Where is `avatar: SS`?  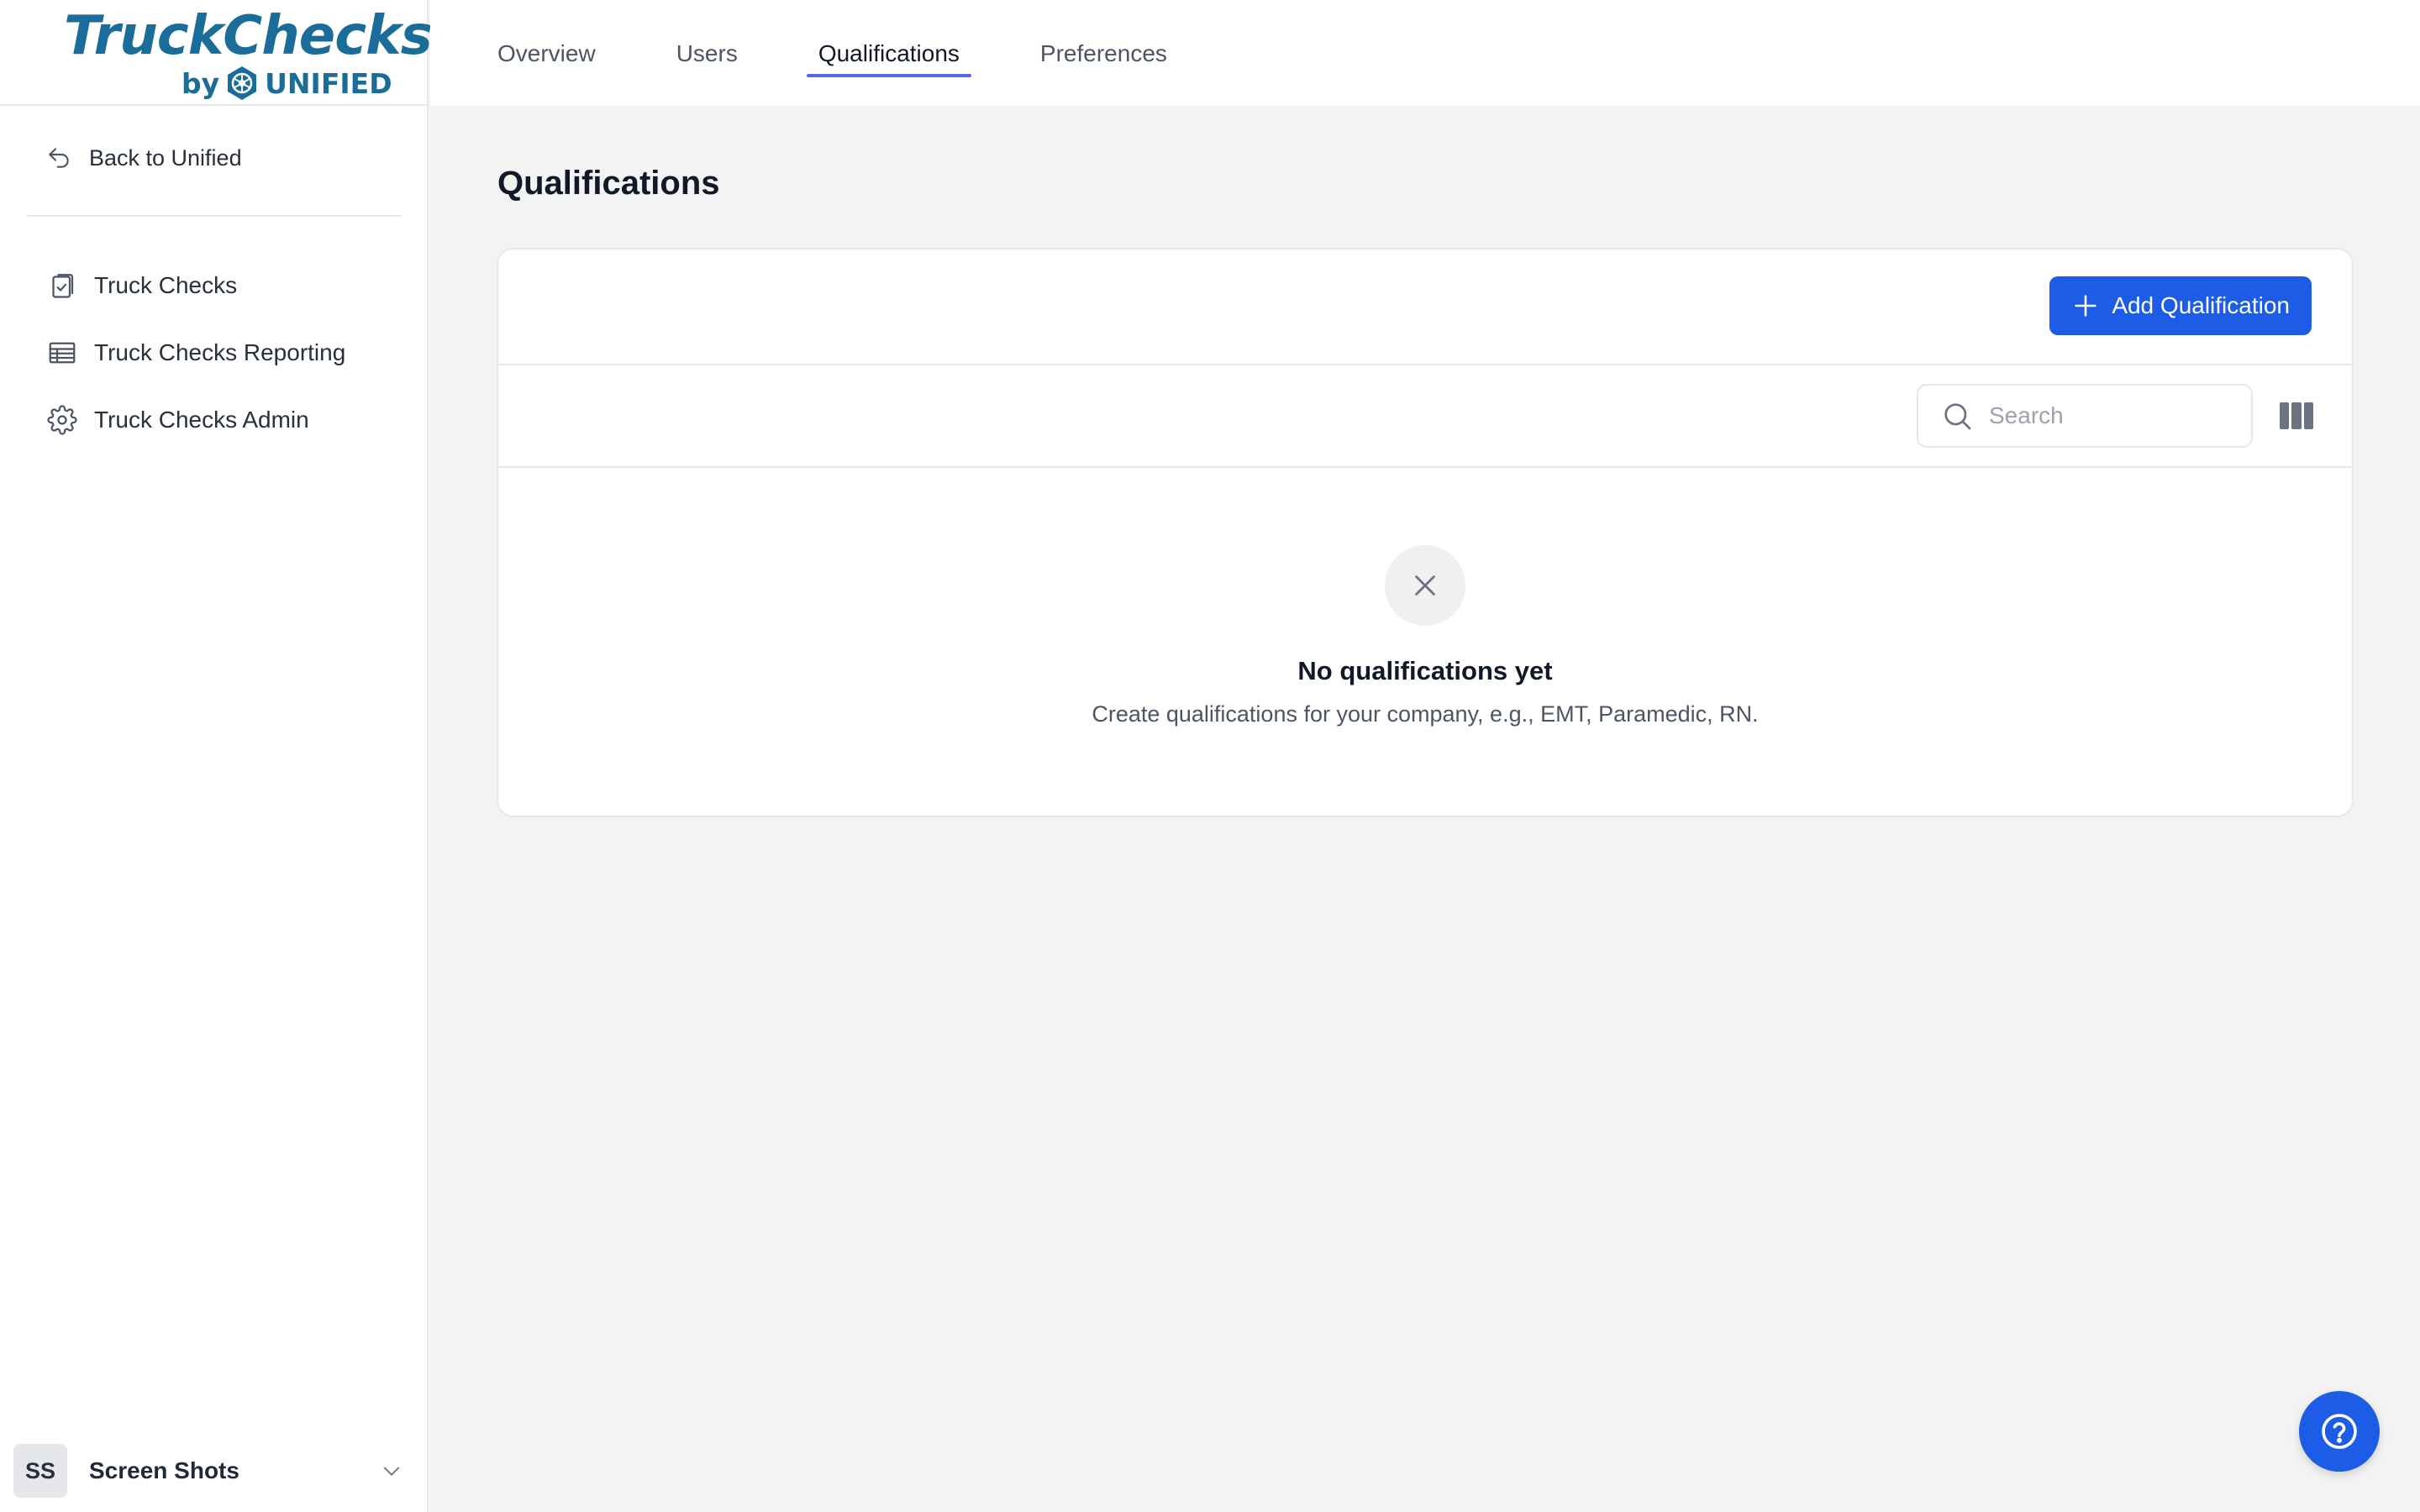 avatar: SS is located at coordinates (40, 1471).